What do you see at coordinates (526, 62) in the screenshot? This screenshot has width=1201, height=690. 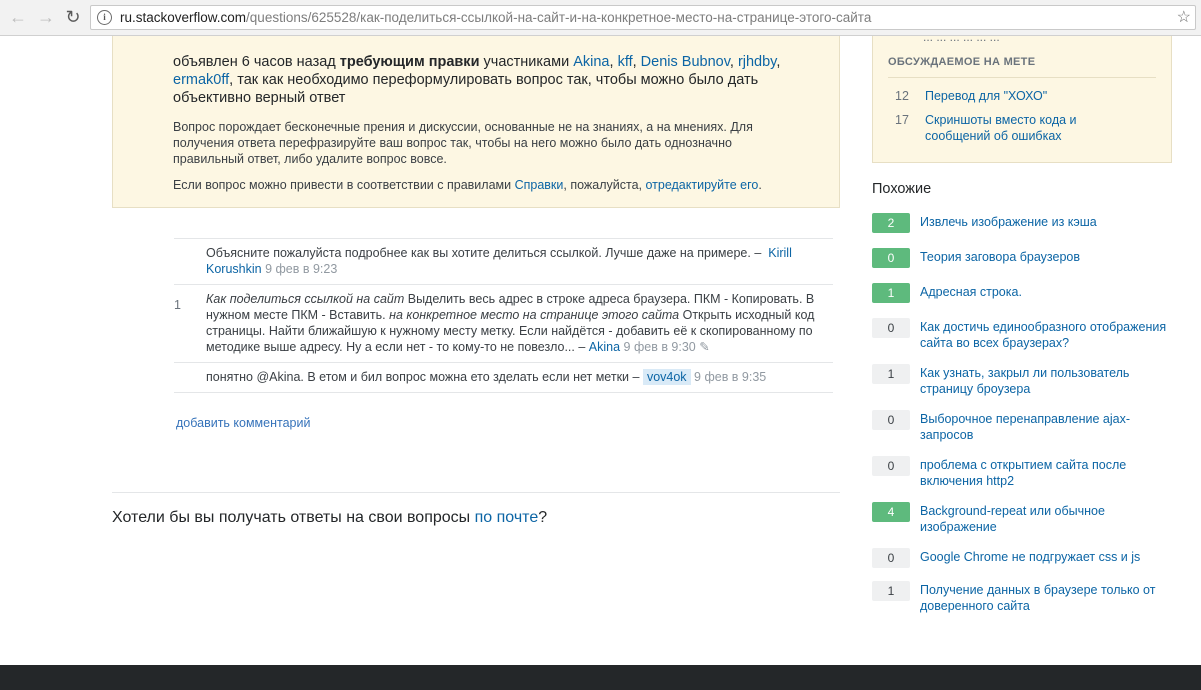 I see `notice-middle: участниками` at bounding box center [526, 62].